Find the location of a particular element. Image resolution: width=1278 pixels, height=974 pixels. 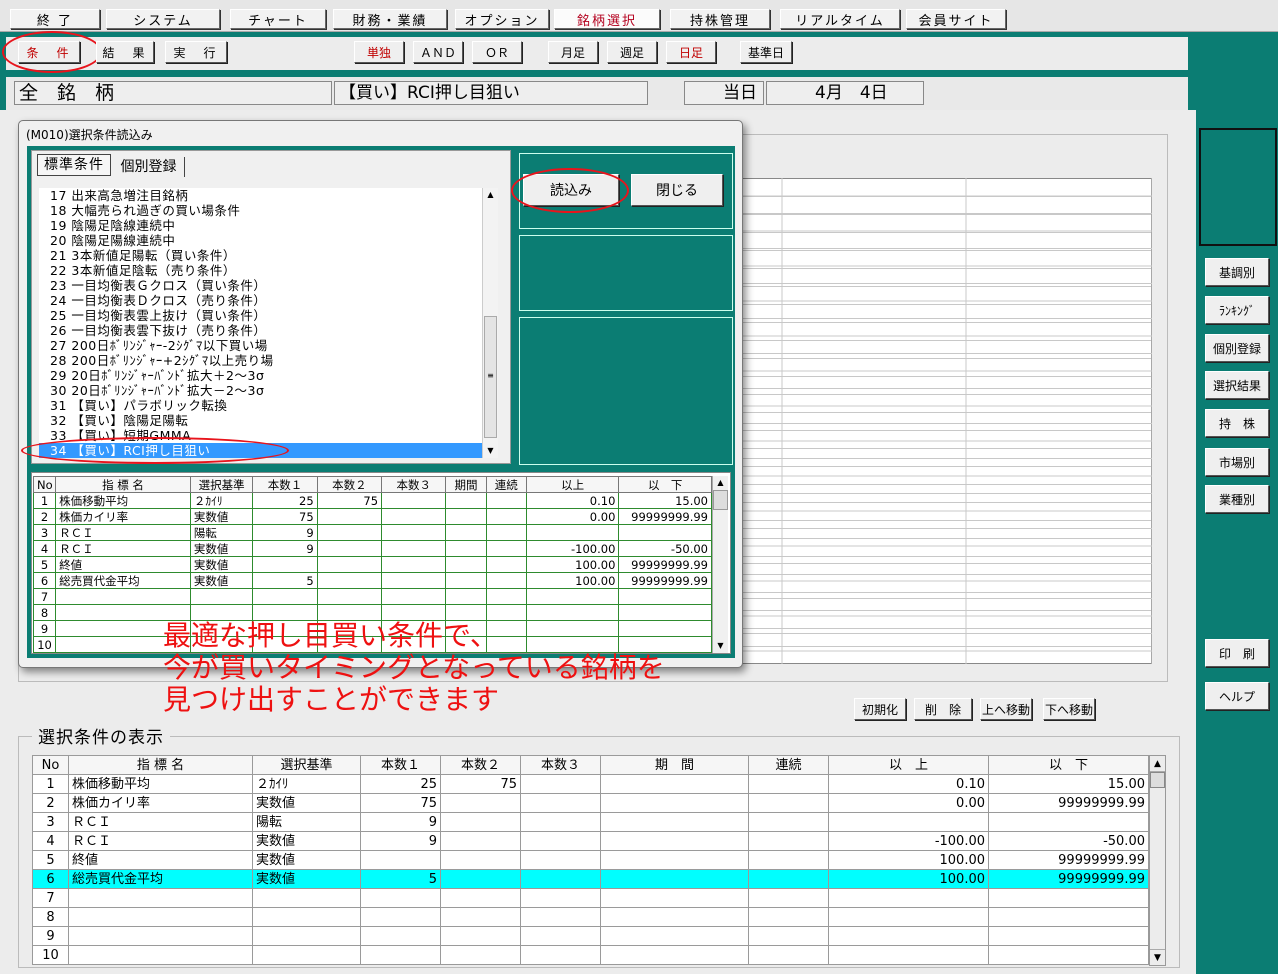

condition-list-item: 31 【買い】パラボリック転換 is located at coordinates (262, 405).